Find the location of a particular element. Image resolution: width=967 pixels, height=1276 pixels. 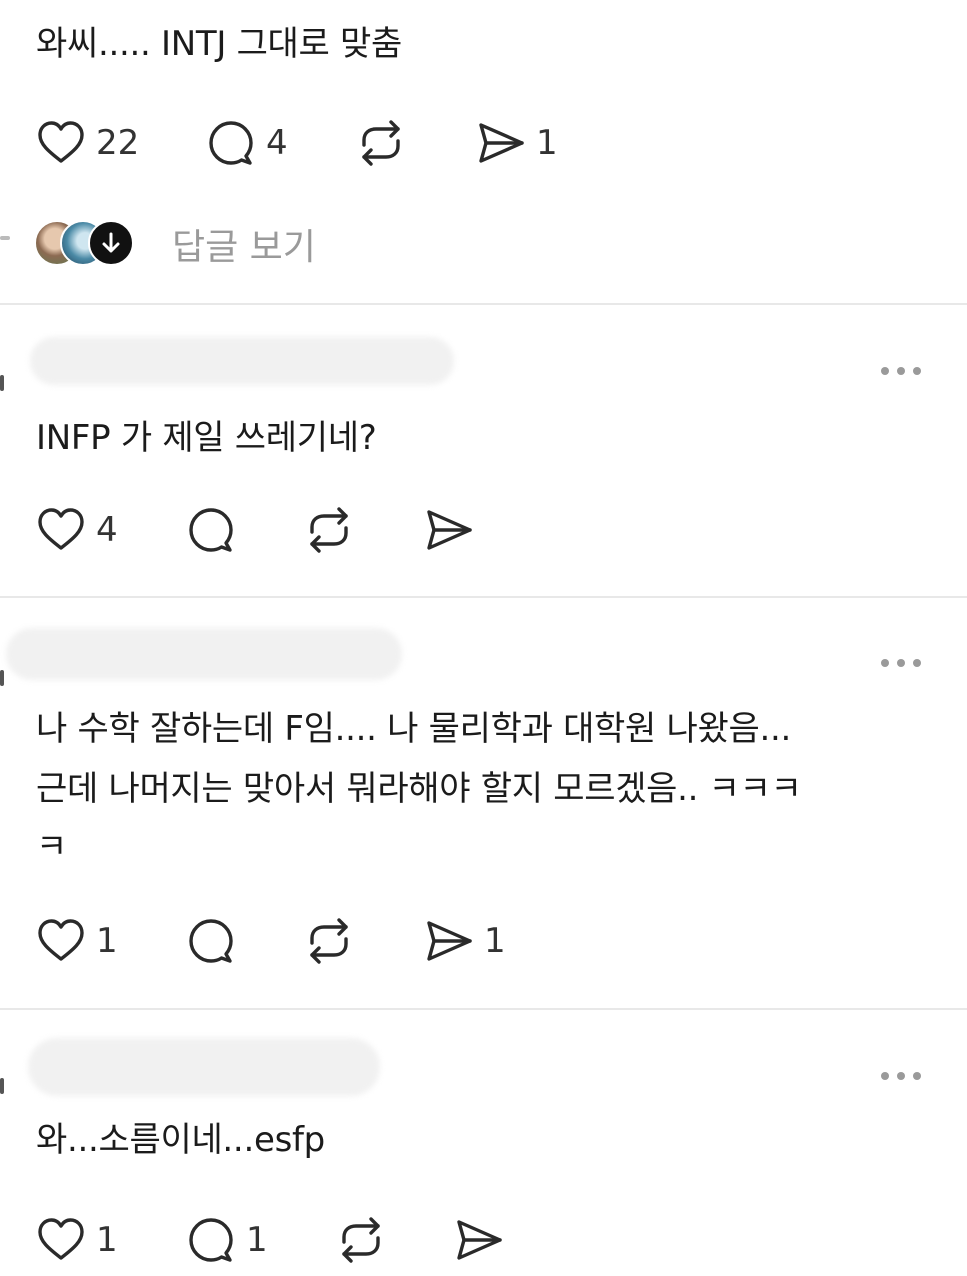

post-text: INFP 가 제일 쓰레기네? is located at coordinates (206, 438).